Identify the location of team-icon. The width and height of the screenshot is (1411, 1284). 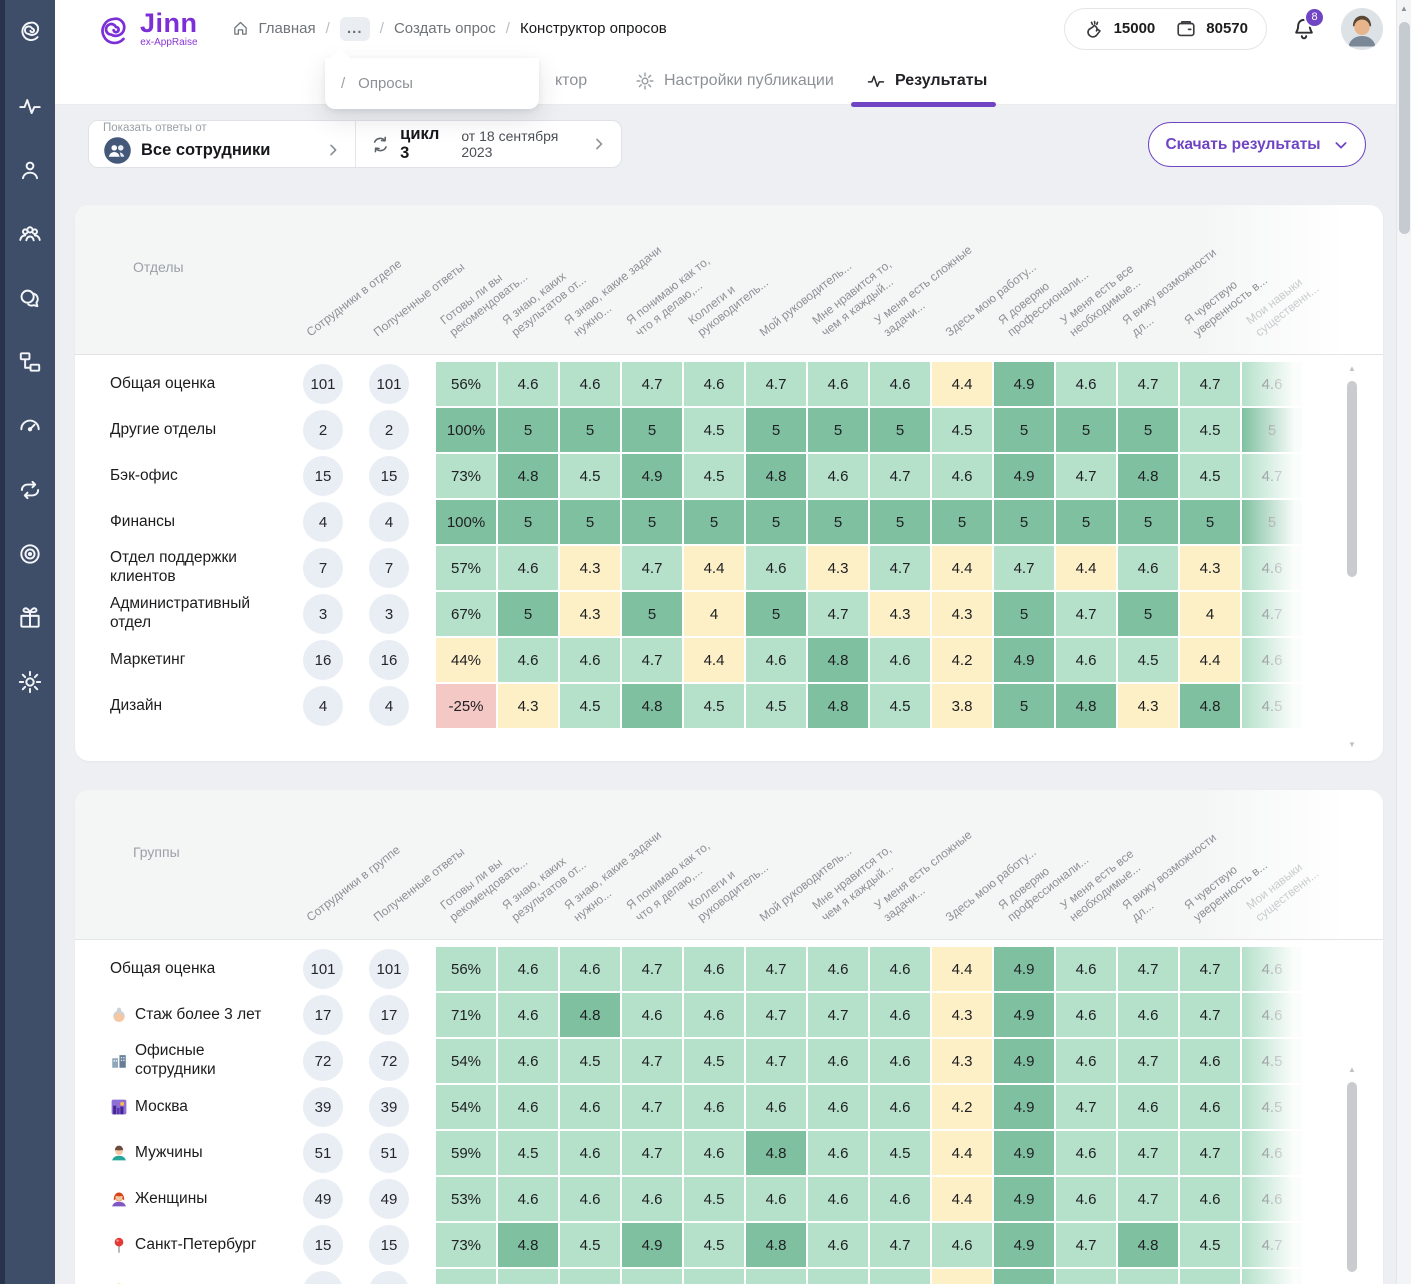
(30, 234).